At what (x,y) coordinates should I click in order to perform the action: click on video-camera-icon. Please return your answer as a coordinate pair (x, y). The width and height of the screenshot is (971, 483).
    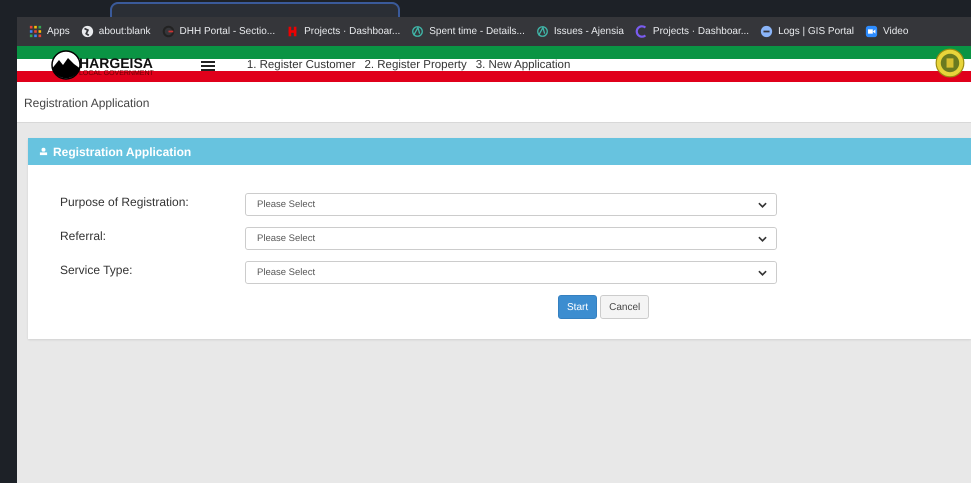
    Looking at the image, I should click on (871, 31).